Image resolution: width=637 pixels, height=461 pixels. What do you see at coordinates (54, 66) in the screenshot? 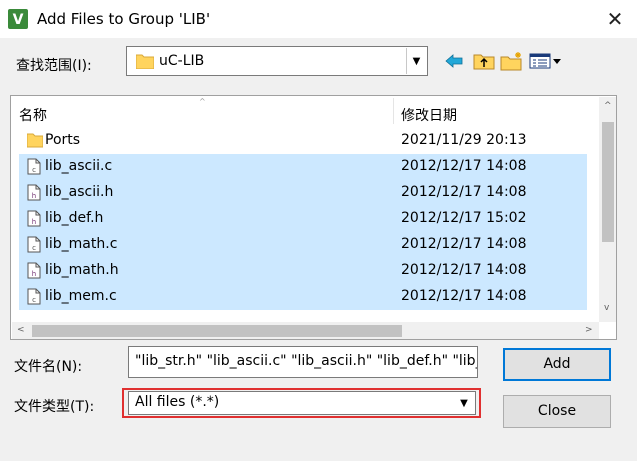
I see `look-in-label: 查找范围(I):` at bounding box center [54, 66].